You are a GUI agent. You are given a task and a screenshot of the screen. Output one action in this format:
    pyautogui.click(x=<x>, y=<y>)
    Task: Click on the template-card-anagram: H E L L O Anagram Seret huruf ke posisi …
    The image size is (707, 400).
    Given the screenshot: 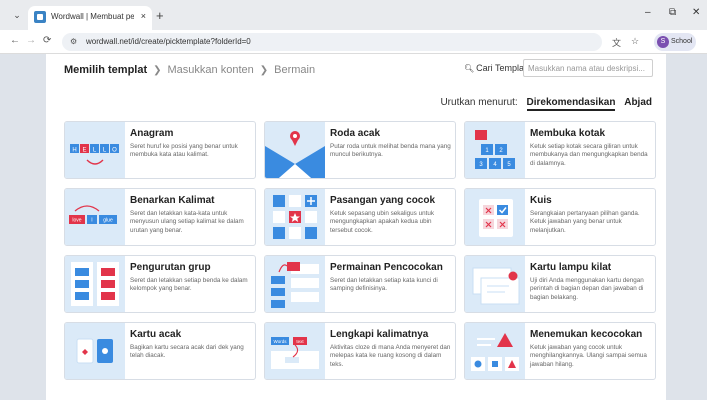 What is the action you would take?
    pyautogui.click(x=160, y=150)
    